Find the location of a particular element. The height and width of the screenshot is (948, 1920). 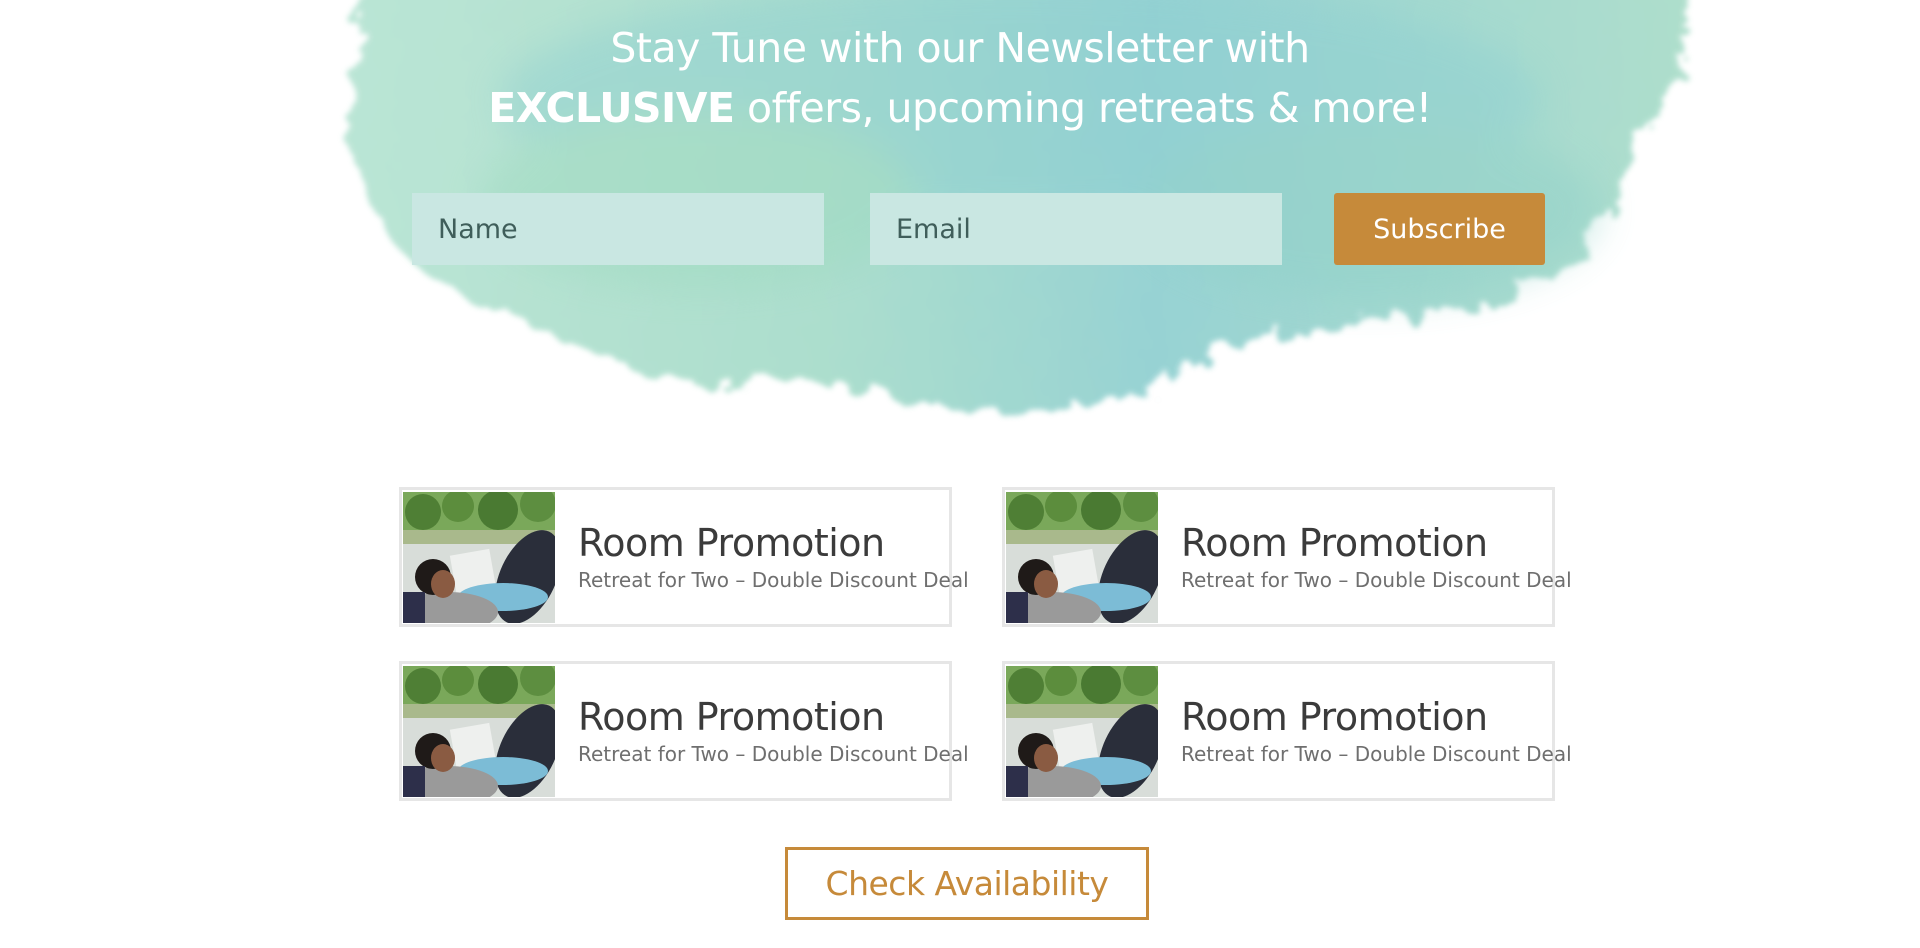

headline-line-2-rest: offers, upcoming retreats & more! is located at coordinates (1083, 108).